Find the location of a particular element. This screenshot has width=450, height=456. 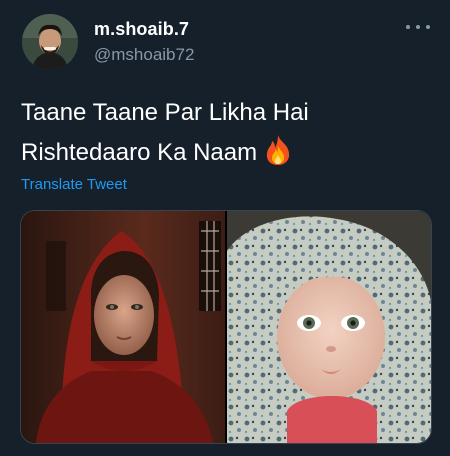

tweet-text-line-1: Taane Taane Par Likha Hai is located at coordinates (165, 112).